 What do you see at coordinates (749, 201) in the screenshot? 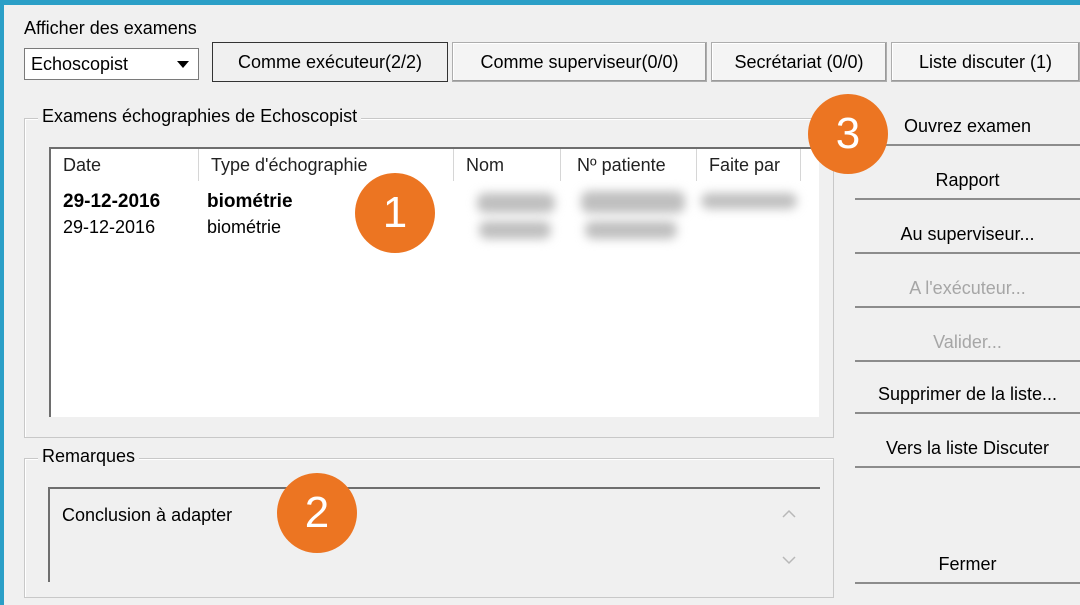
I see `blurred-done-by` at bounding box center [749, 201].